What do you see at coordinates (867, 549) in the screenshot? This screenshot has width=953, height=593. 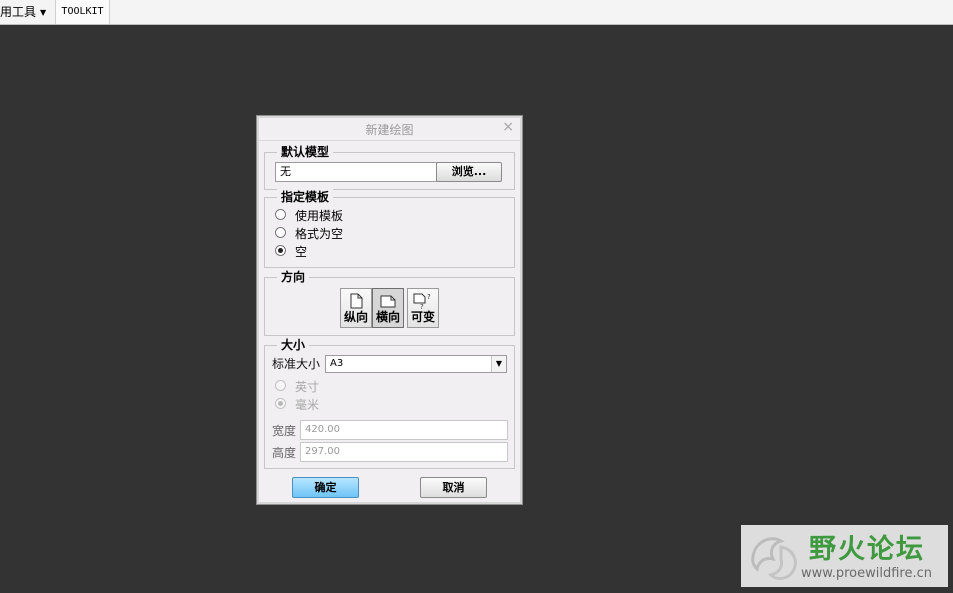 I see `watermark-title: 野火论坛` at bounding box center [867, 549].